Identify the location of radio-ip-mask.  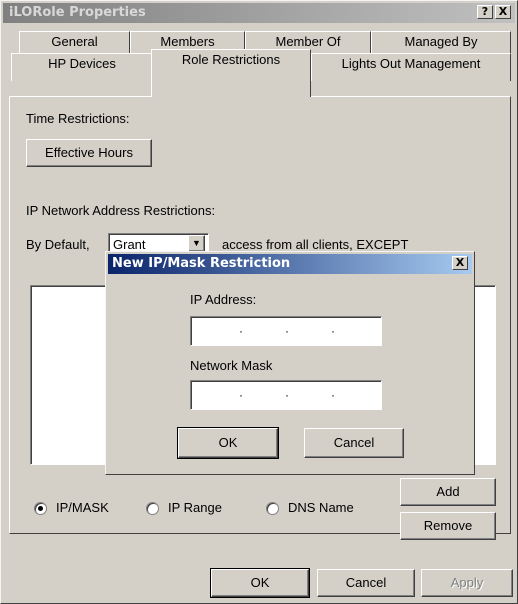
(40, 508).